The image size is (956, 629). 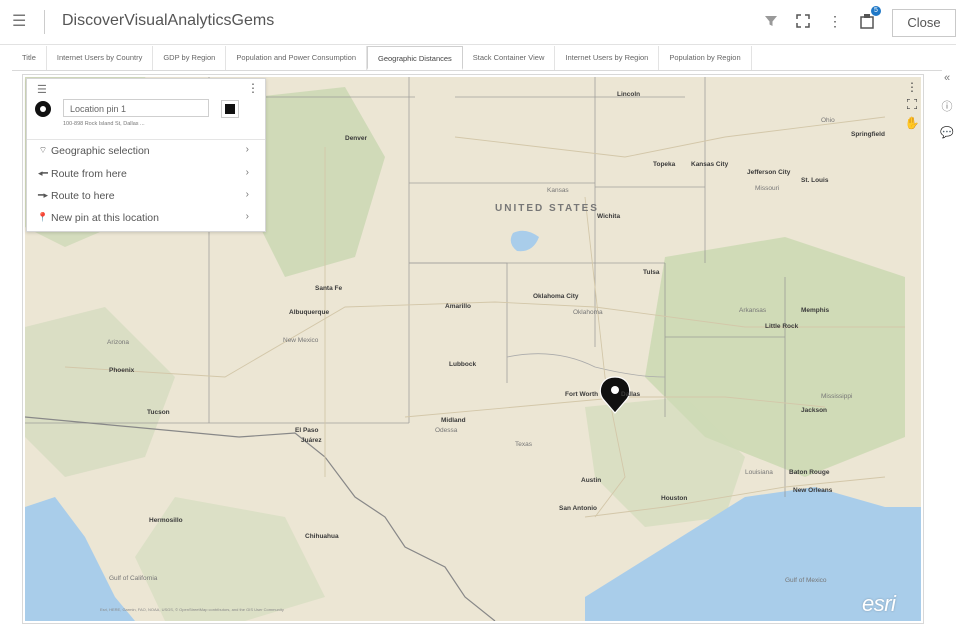 What do you see at coordinates (478, 22) in the screenshot?
I see `app-header: ☰ DiscoverVisualAnalyticsGems ⋮ 5 Close` at bounding box center [478, 22].